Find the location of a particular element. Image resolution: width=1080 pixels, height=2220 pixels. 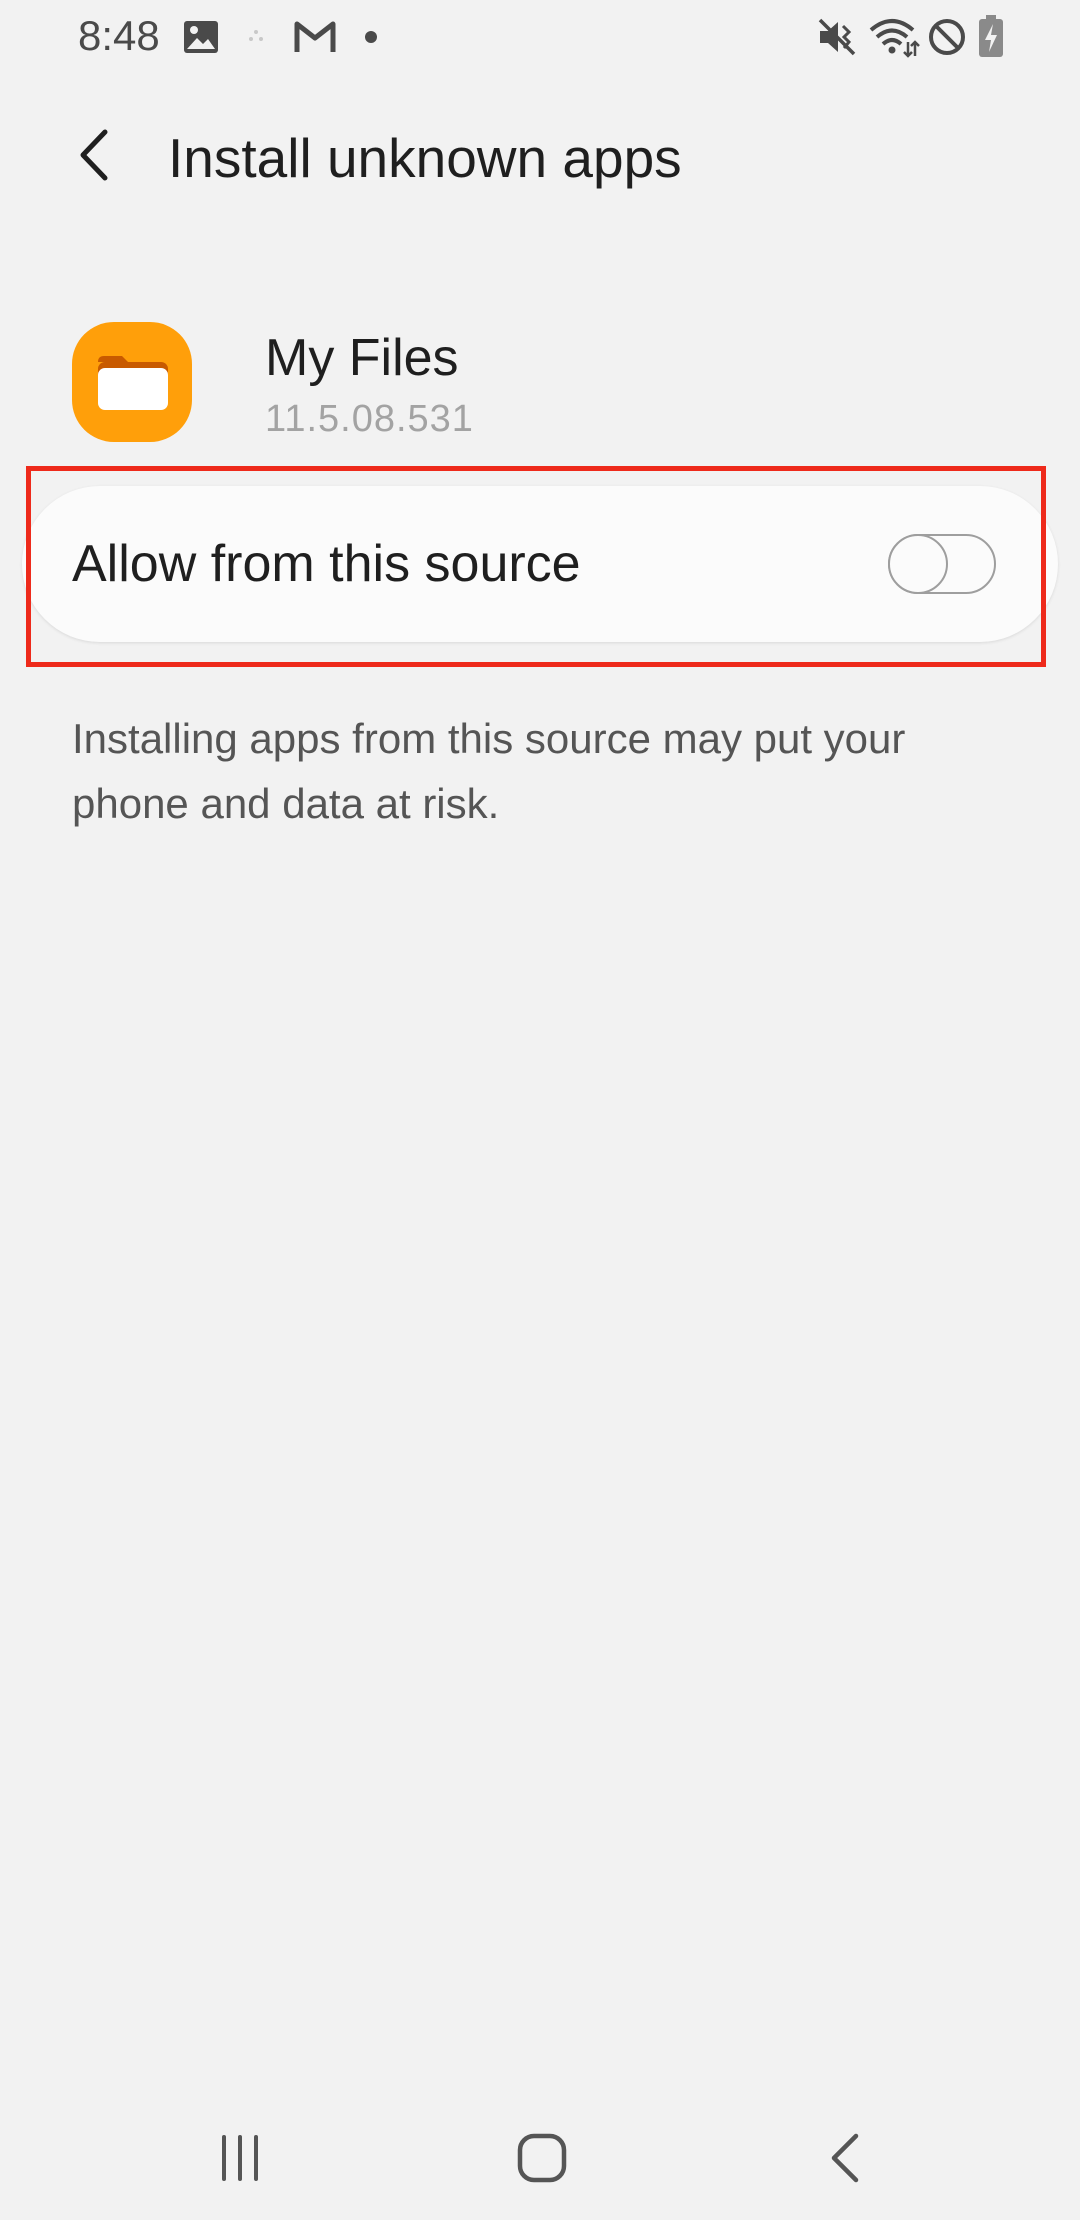

back-icon is located at coordinates (845, 2158).